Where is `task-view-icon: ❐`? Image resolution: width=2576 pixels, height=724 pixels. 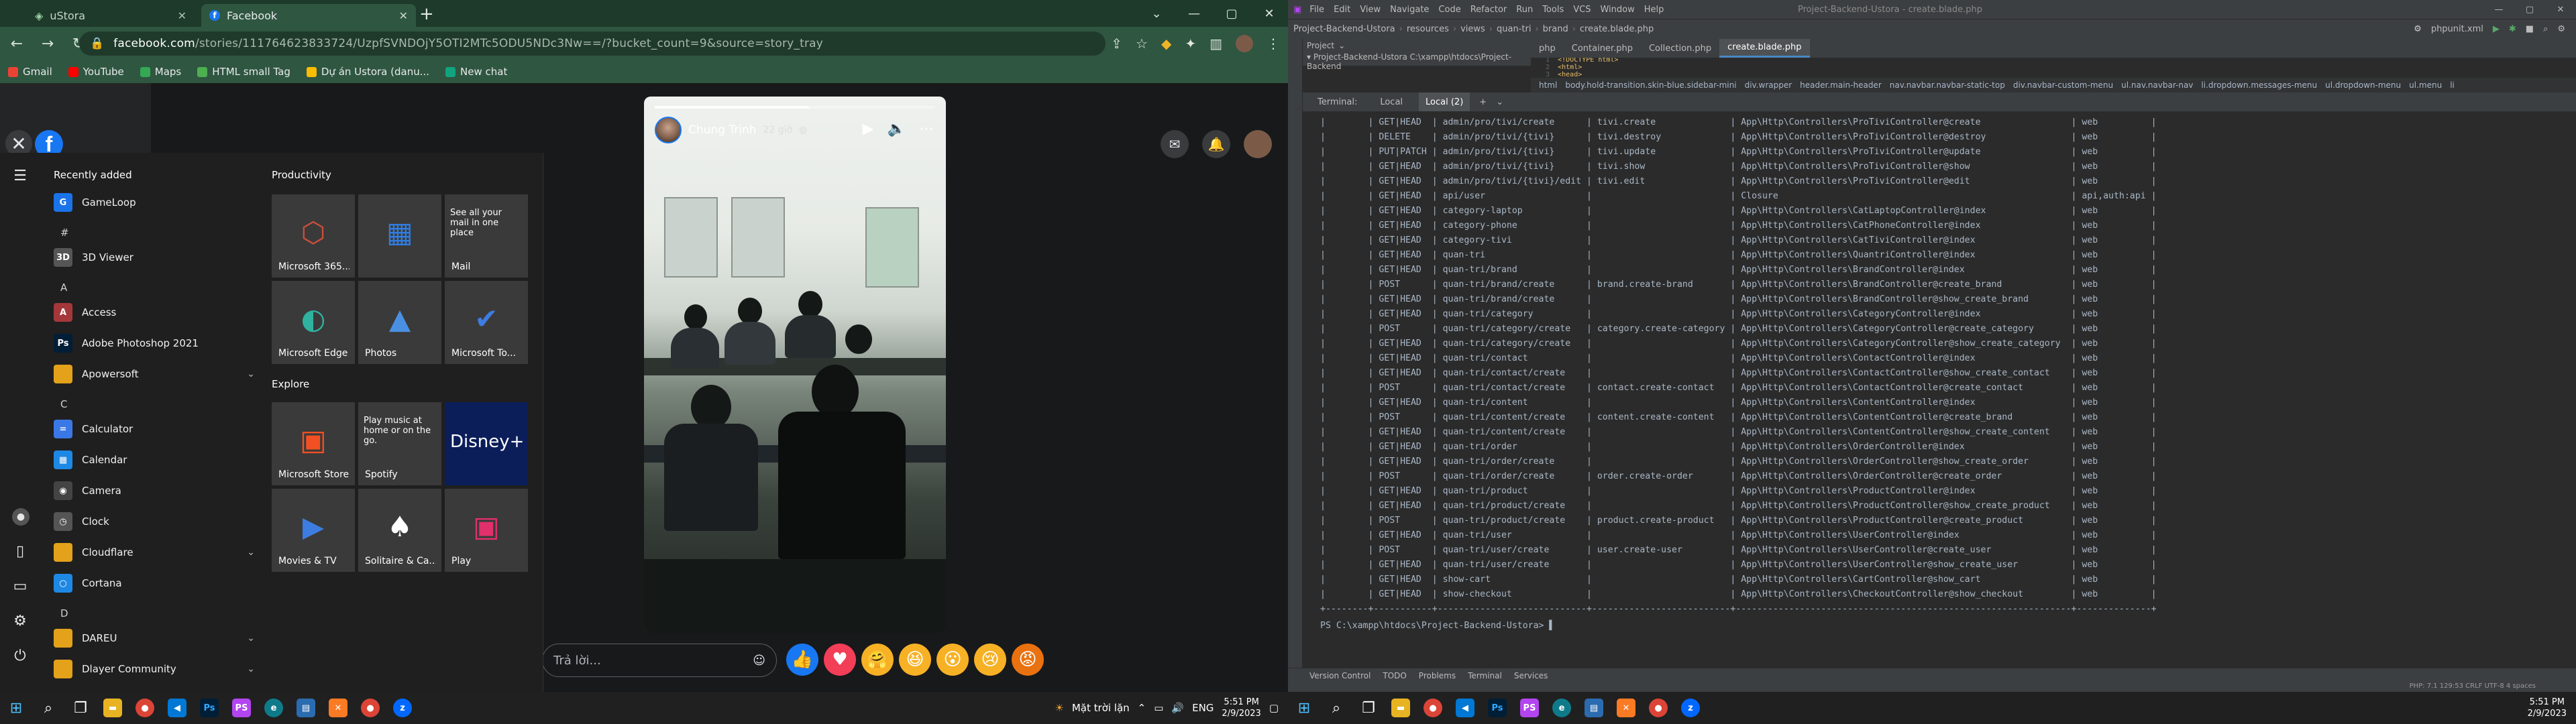 task-view-icon: ❐ is located at coordinates (1368, 708).